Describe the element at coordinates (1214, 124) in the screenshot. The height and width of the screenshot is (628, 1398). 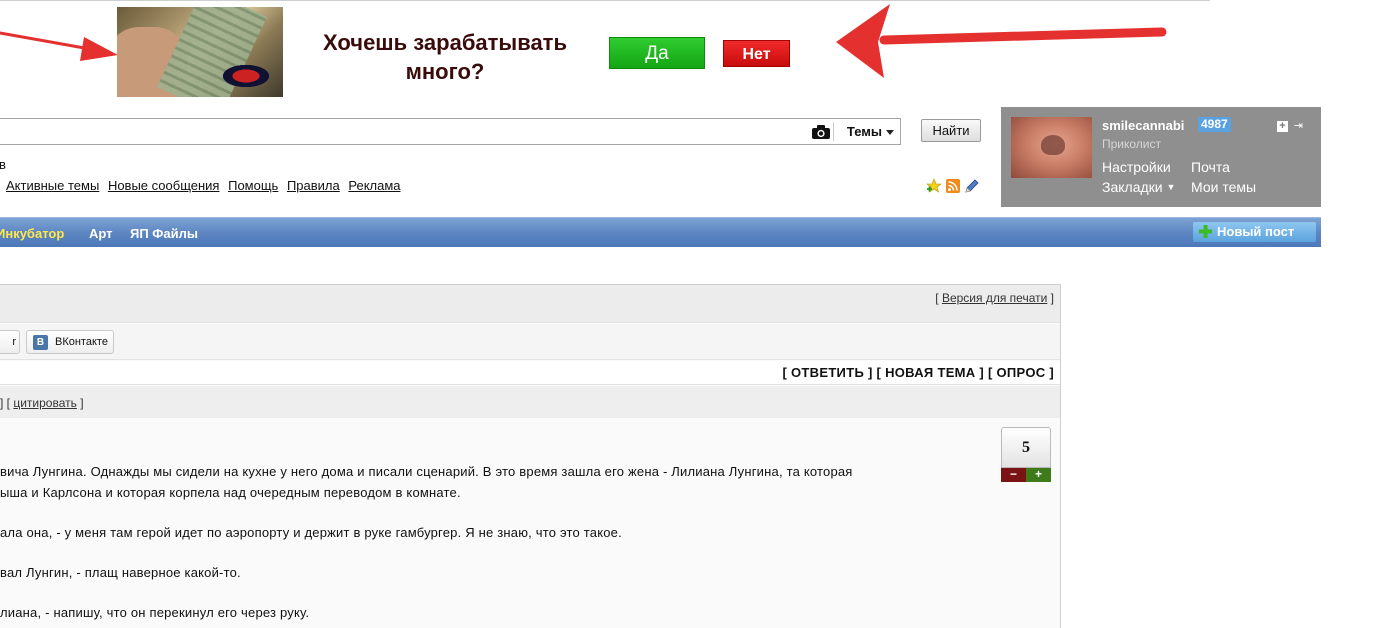
I see `karma-badge: 4987` at that location.